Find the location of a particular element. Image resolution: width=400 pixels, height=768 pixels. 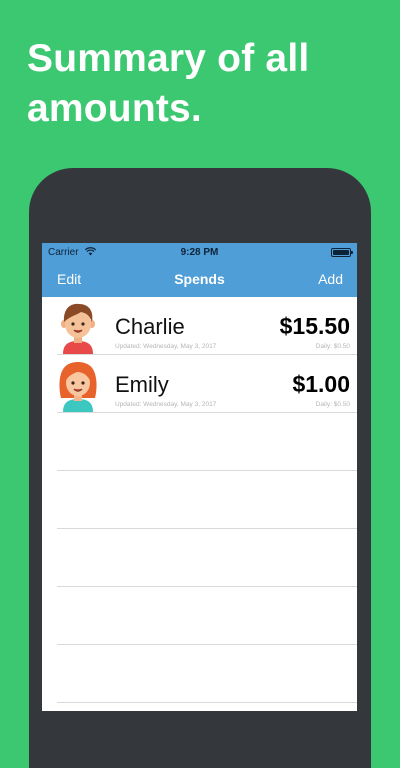

status-bar: Carrier 9:28 PM is located at coordinates (199, 252).